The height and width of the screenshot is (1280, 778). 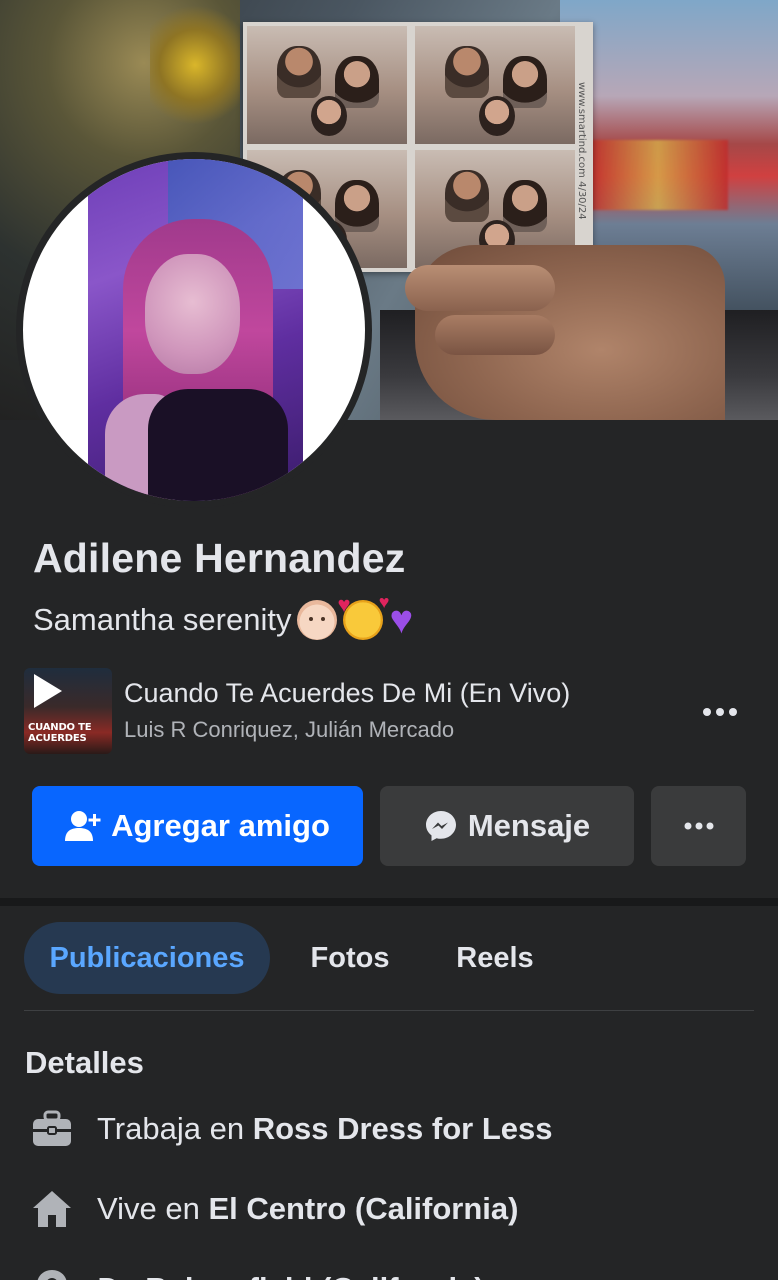 I want to click on profile-tabs: Publicaciones Fotos Reels, so click(x=389, y=958).